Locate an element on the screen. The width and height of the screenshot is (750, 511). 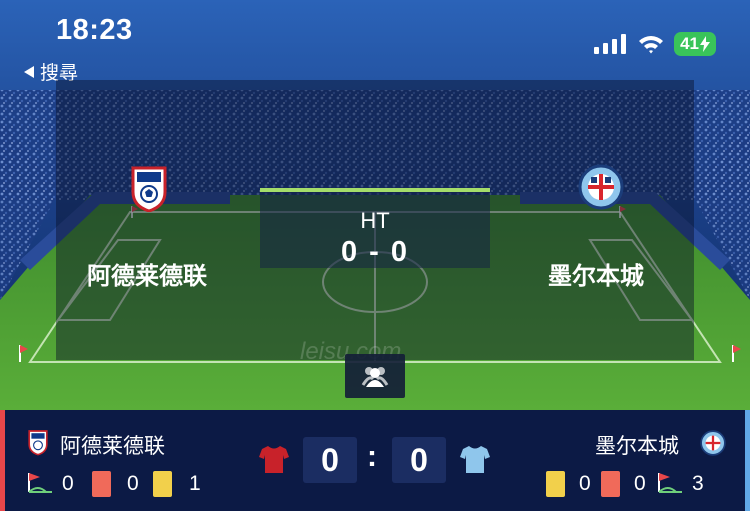
away-team-logo-small is located at coordinates (713, 443).